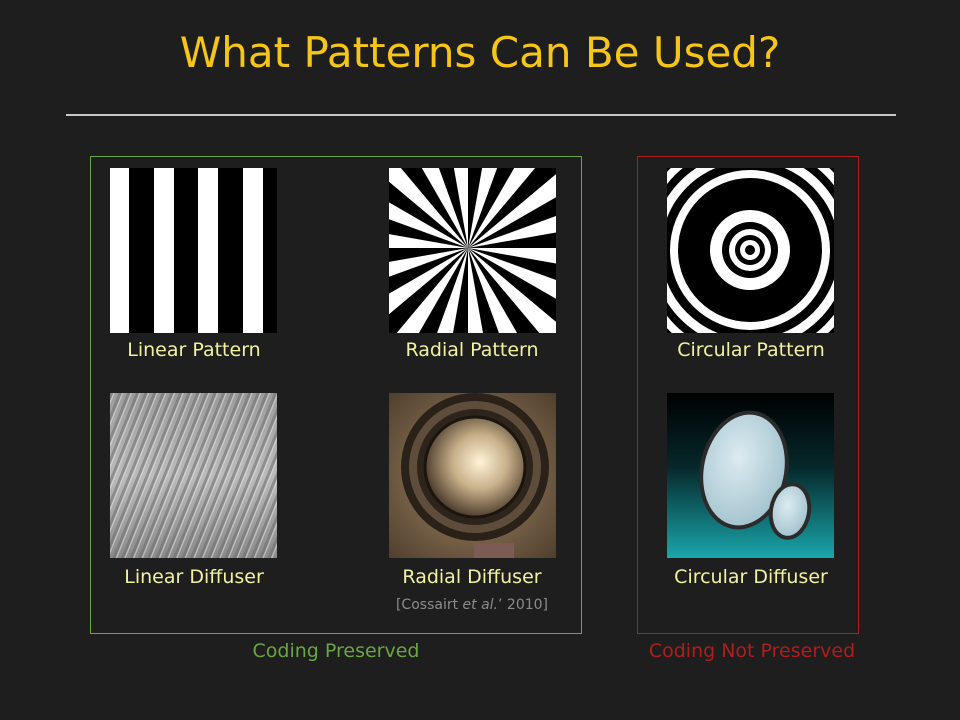 Image resolution: width=960 pixels, height=720 pixels. I want to click on citation: [Cossairt et al.’ 2010], so click(472, 605).